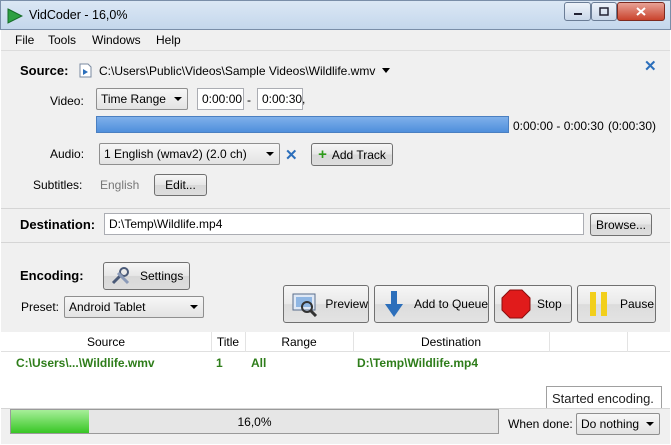 This screenshot has width=671, height=445. What do you see at coordinates (175, 154) in the screenshot?
I see `audio-track-value: 1 English (wmav2) (2.0 ch)` at bounding box center [175, 154].